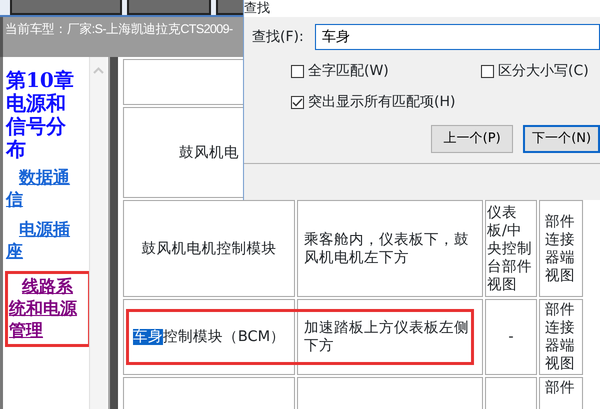 Image resolution: width=600 pixels, height=409 pixels. Describe the element at coordinates (40, 115) in the screenshot. I see `chapter-heading: 第10章电源和信号分布` at that location.